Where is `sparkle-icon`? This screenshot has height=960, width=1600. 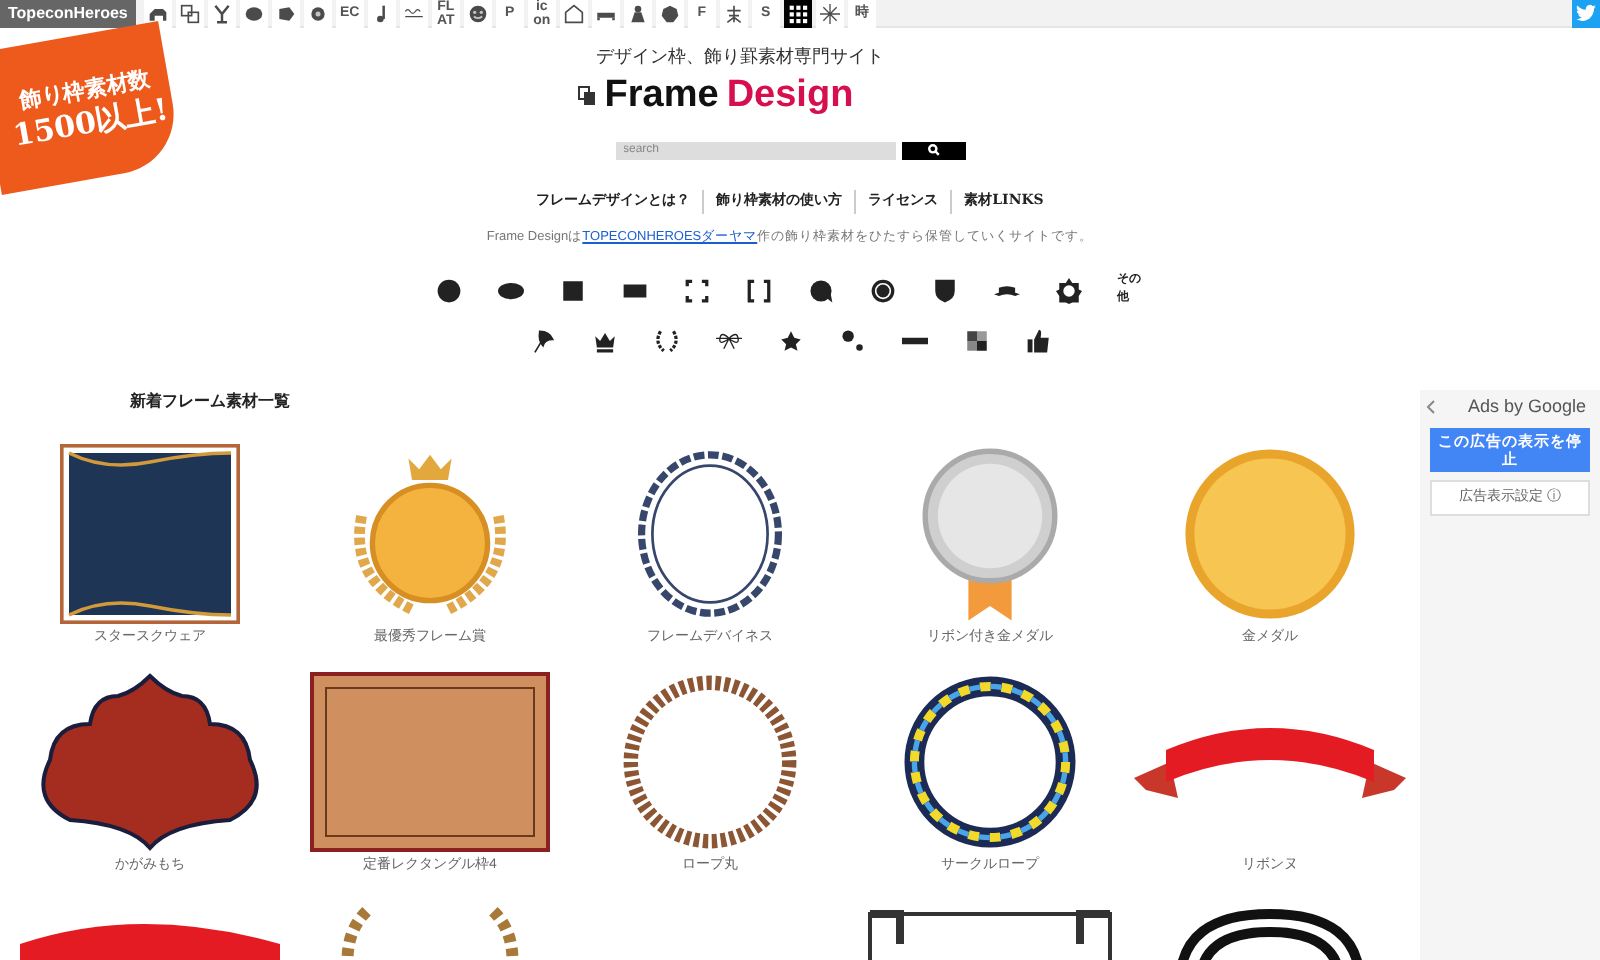
sparkle-icon is located at coordinates (829, 13).